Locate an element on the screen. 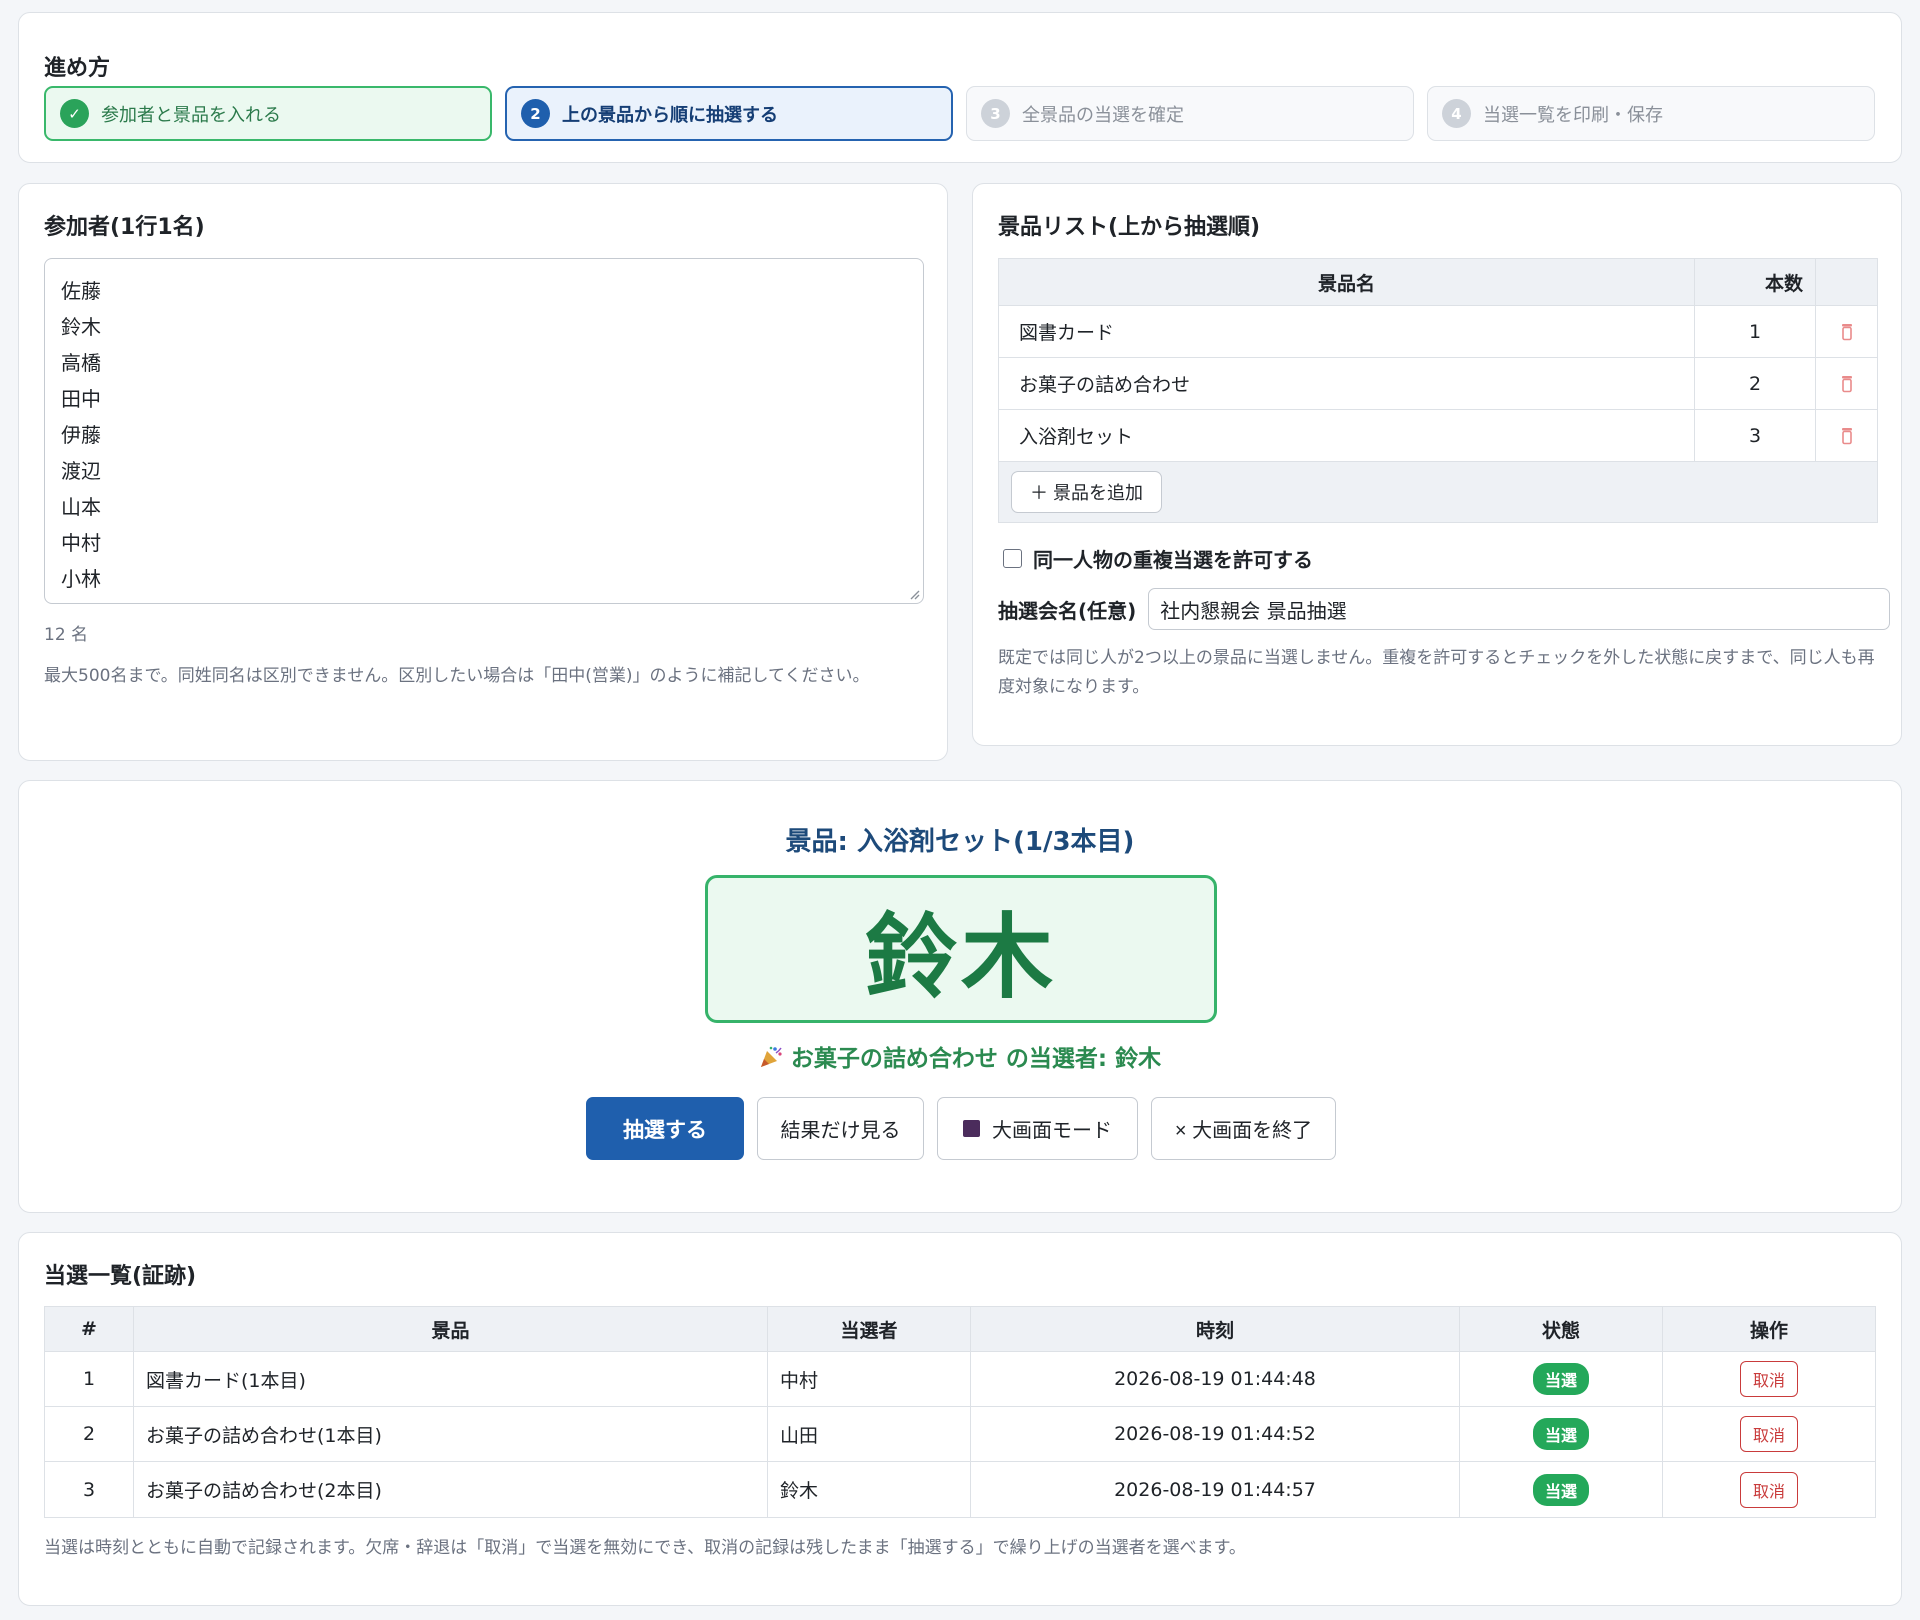 This screenshot has height=1620, width=1920. participant-count: 12 名 is located at coordinates (66, 635).